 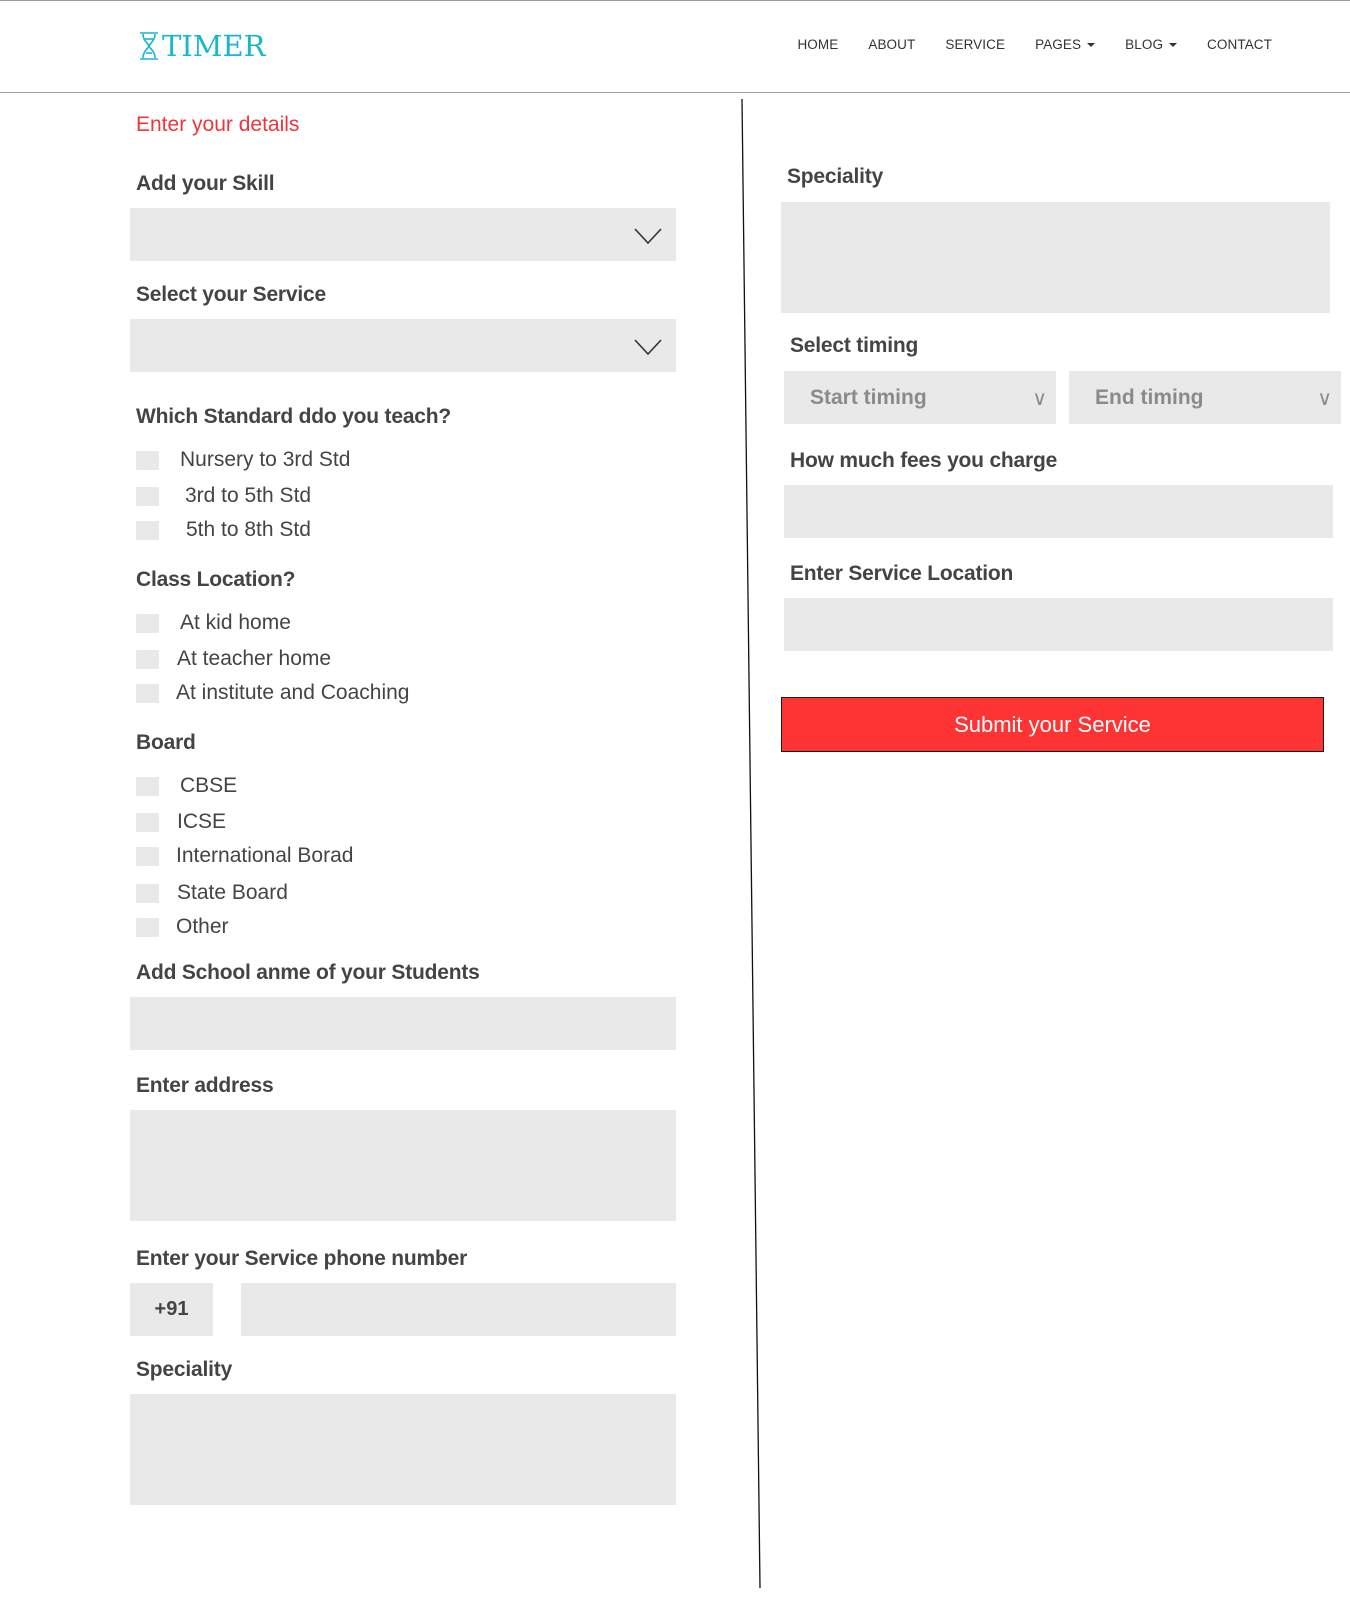 I want to click on end-timing-select: End timing ∨, so click(x=1205, y=397).